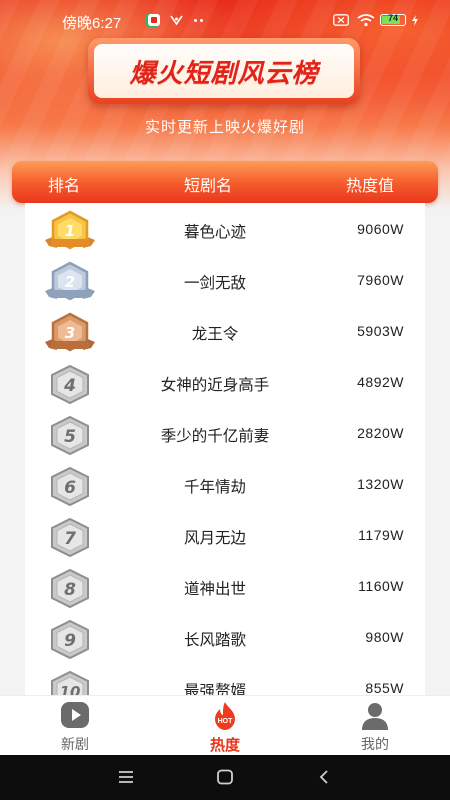 This screenshot has height=800, width=450. Describe the element at coordinates (224, 73) in the screenshot. I see `page-title: 爆火短剧风云榜` at that location.